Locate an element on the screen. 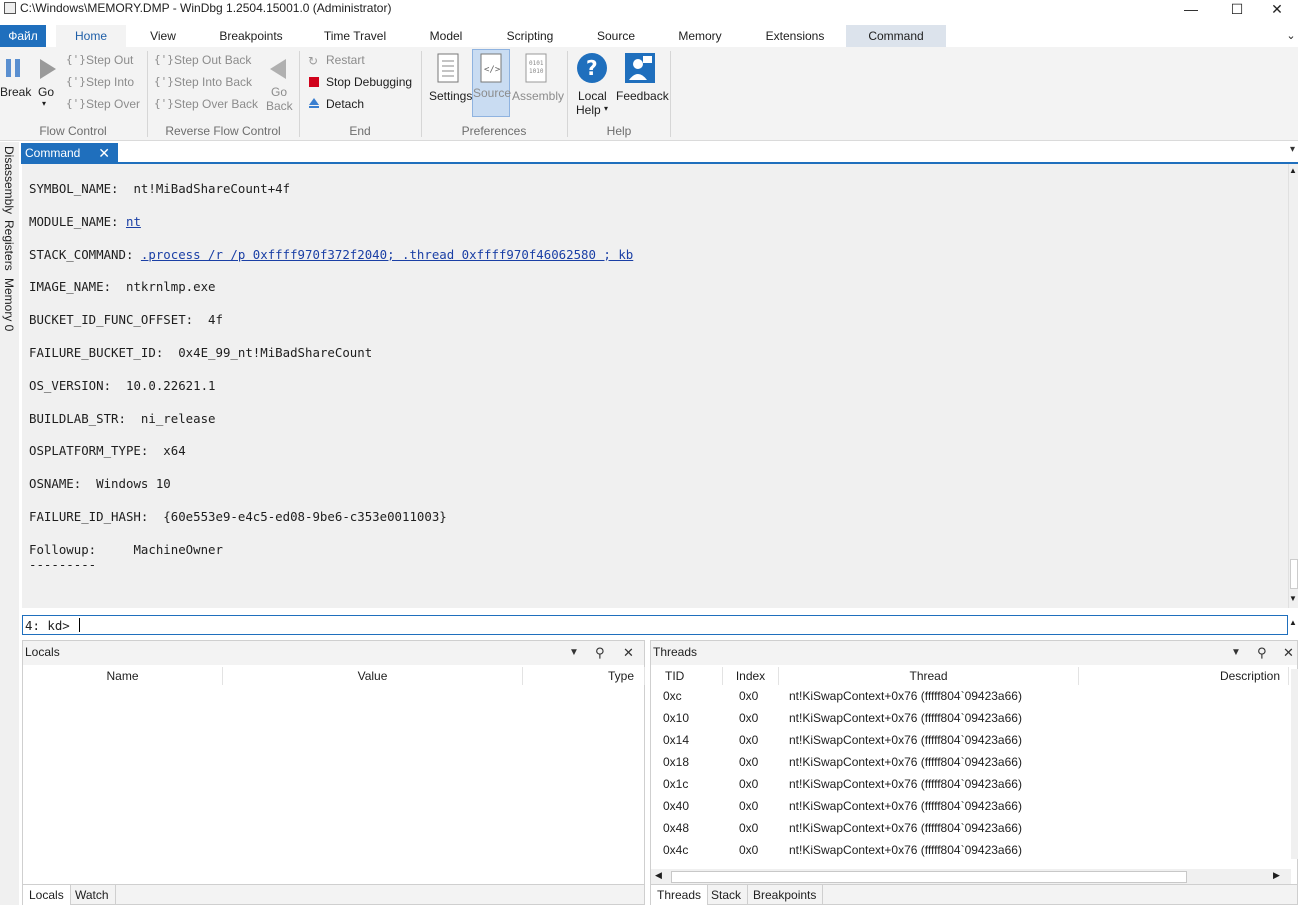 The height and width of the screenshot is (905, 1298). cell-tid: 0x18 is located at coordinates (676, 762).